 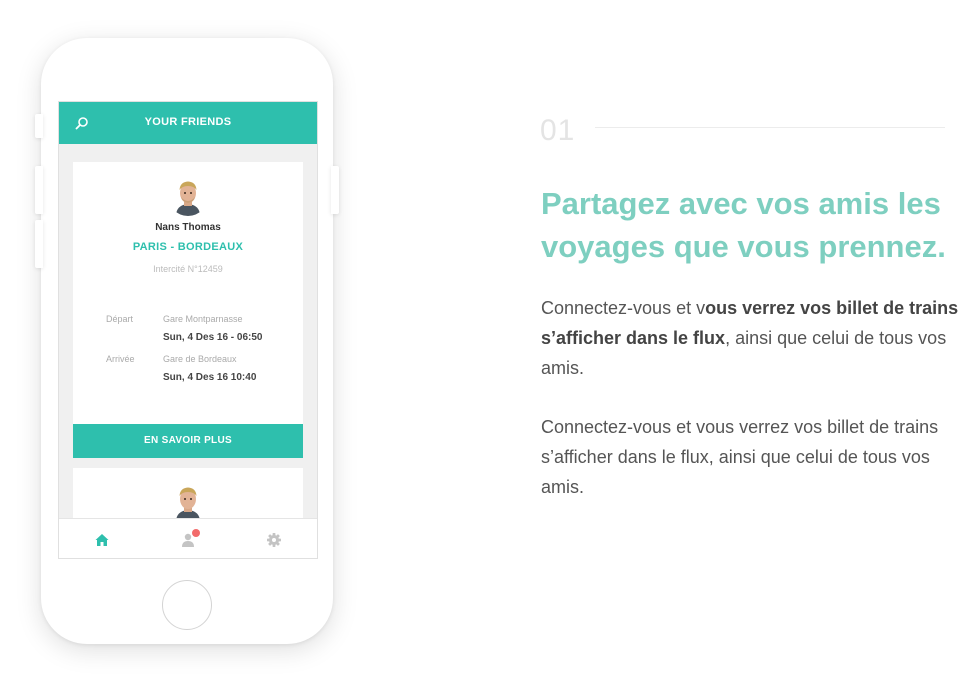 What do you see at coordinates (39, 190) in the screenshot?
I see `volume-up-button` at bounding box center [39, 190].